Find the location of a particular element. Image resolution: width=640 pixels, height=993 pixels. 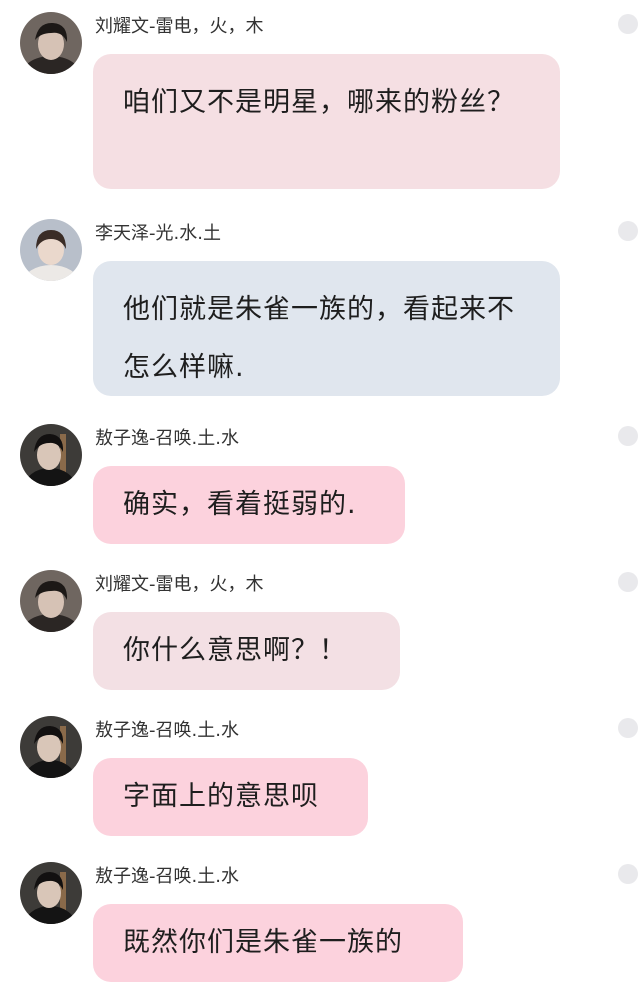

message-text: 他们就是朱雀一族的，看起来不怎么样嘛. is located at coordinates (319, 338).